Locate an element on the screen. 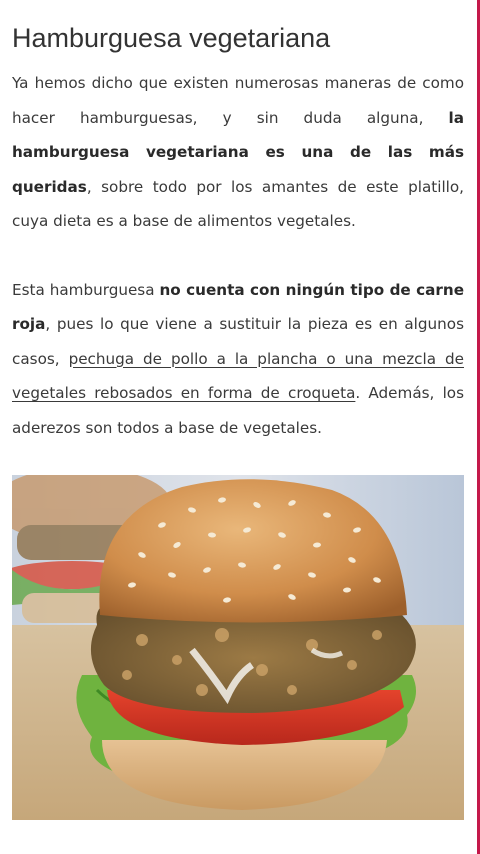 The image size is (480, 854). article-heading: Hamburguesa vegetariana is located at coordinates (171, 38).